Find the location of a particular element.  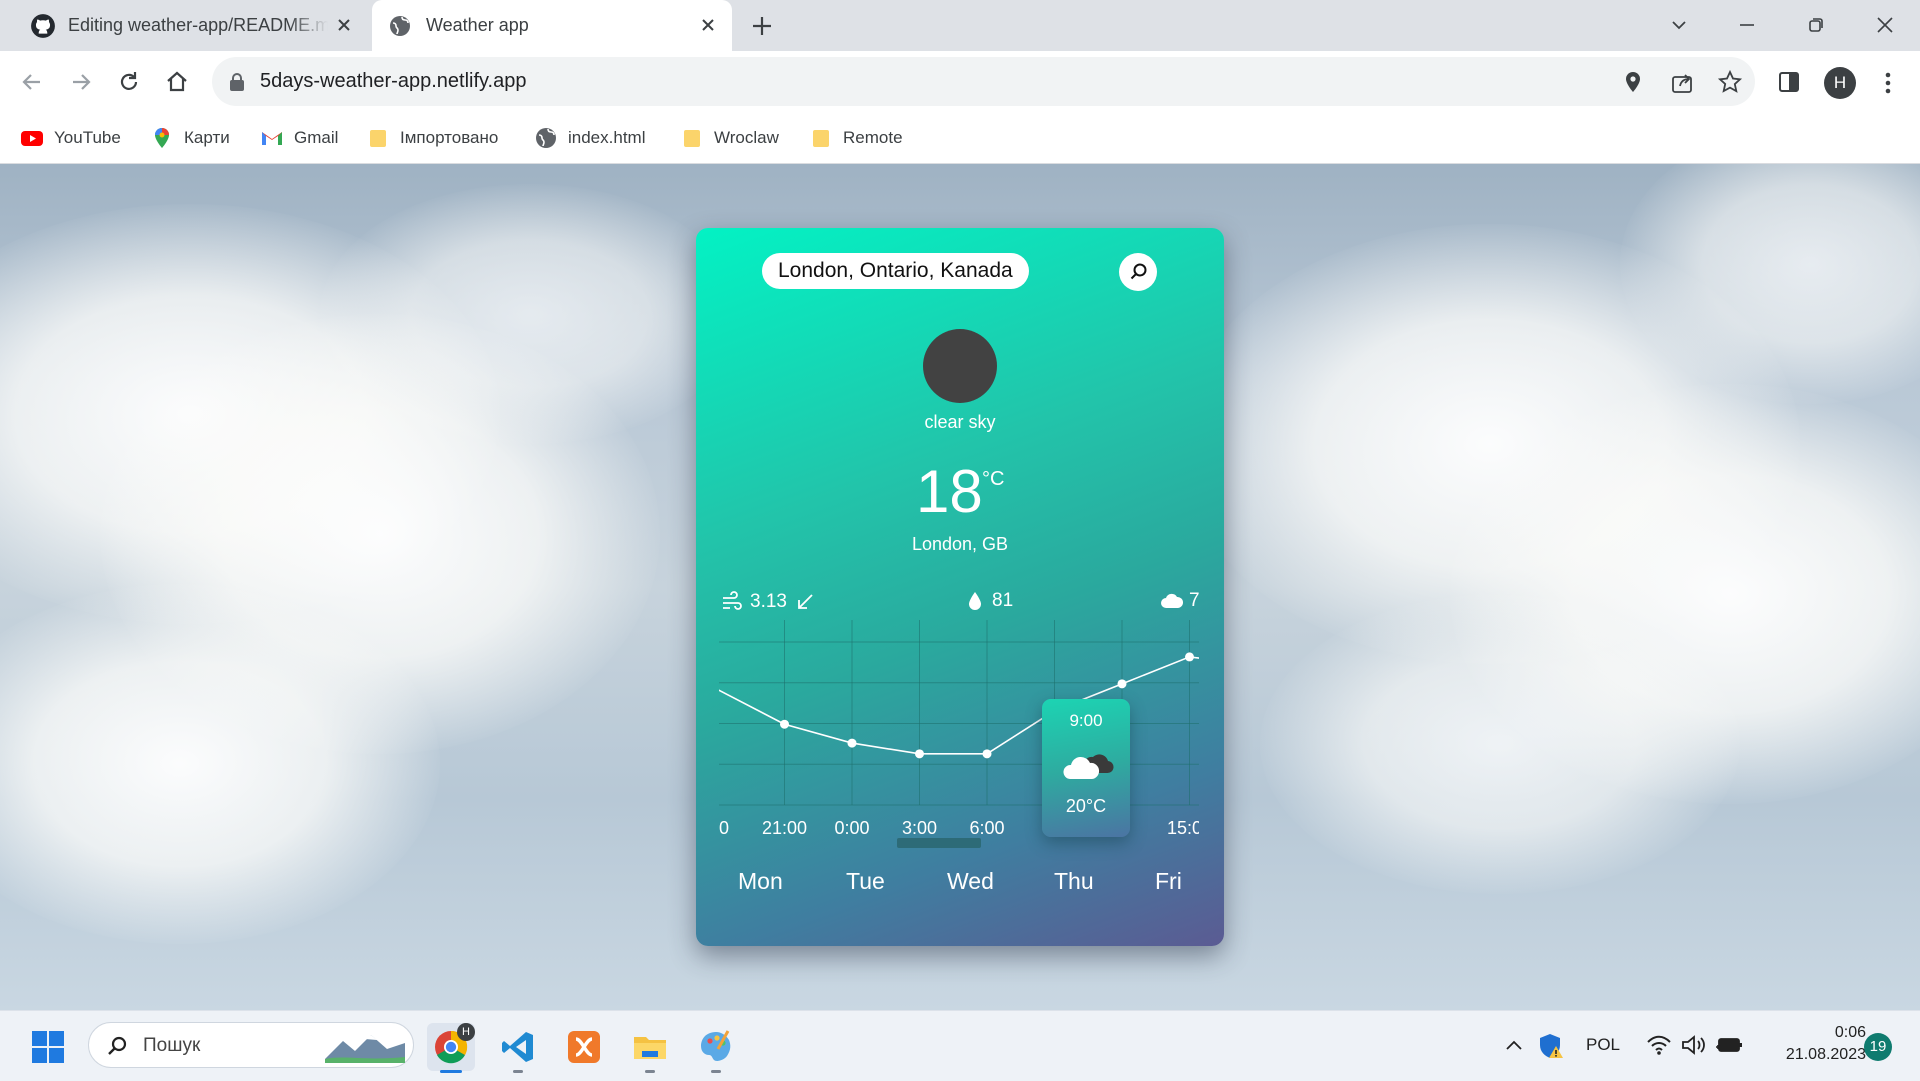

volume-icon is located at coordinates (1693, 1045).